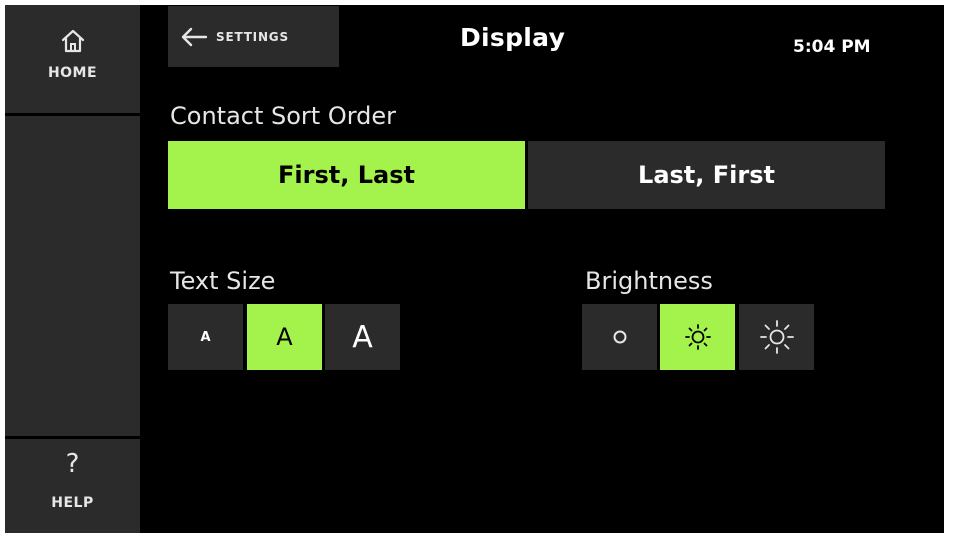 This screenshot has width=956, height=533. What do you see at coordinates (649, 281) in the screenshot?
I see `brightness-label: Brightness` at bounding box center [649, 281].